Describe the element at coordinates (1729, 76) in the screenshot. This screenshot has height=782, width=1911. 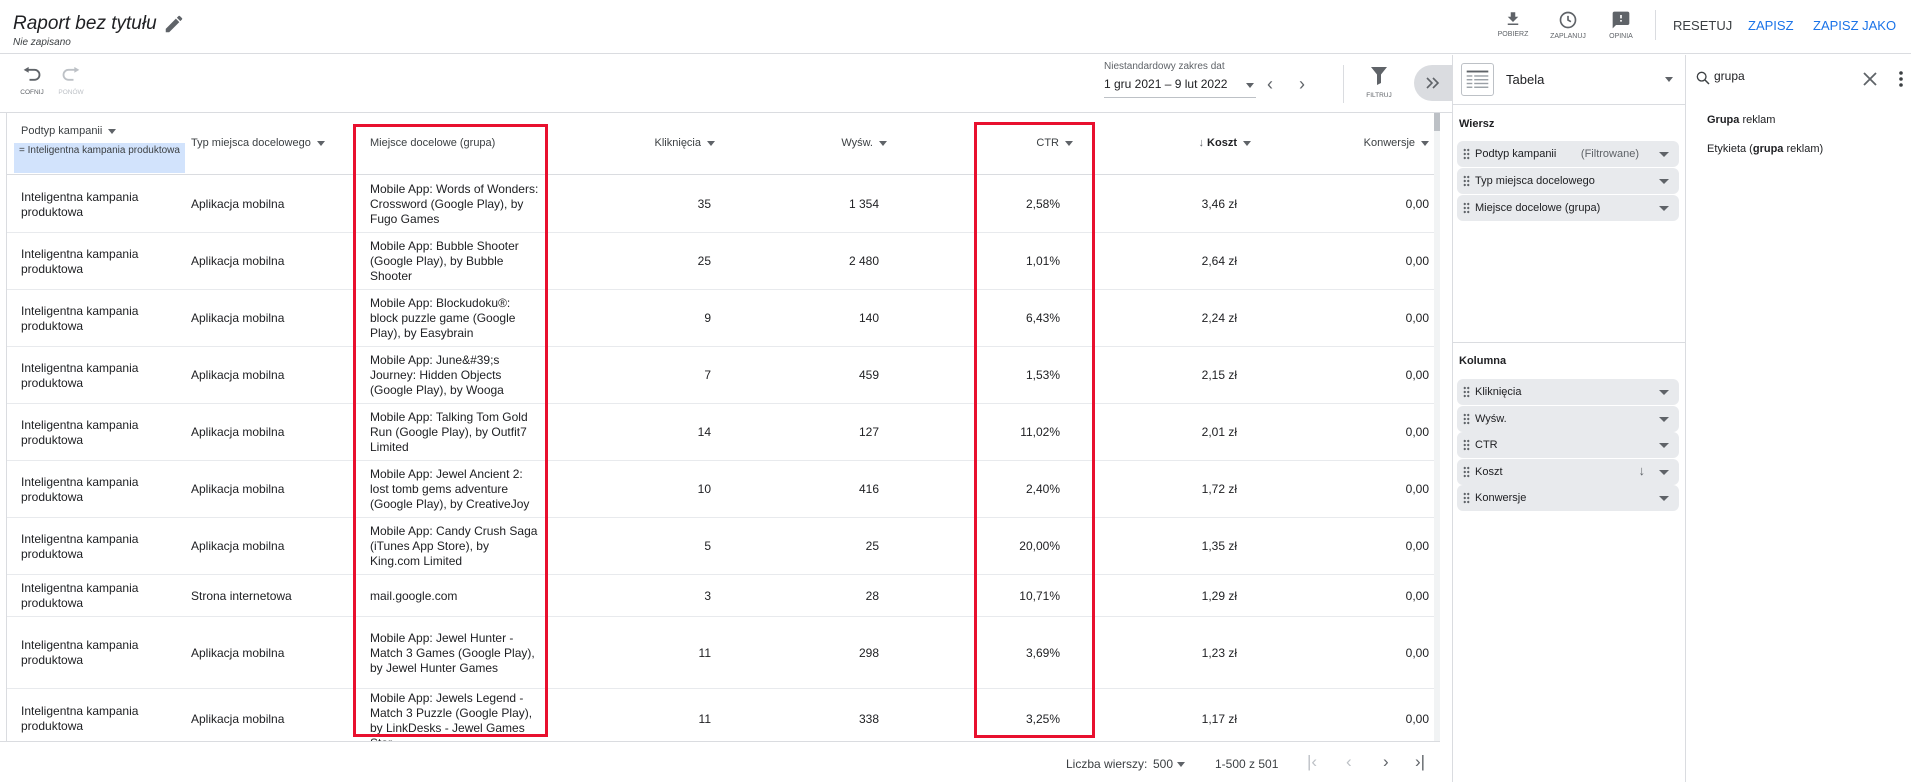
I see `field-search-input: grupa` at that location.